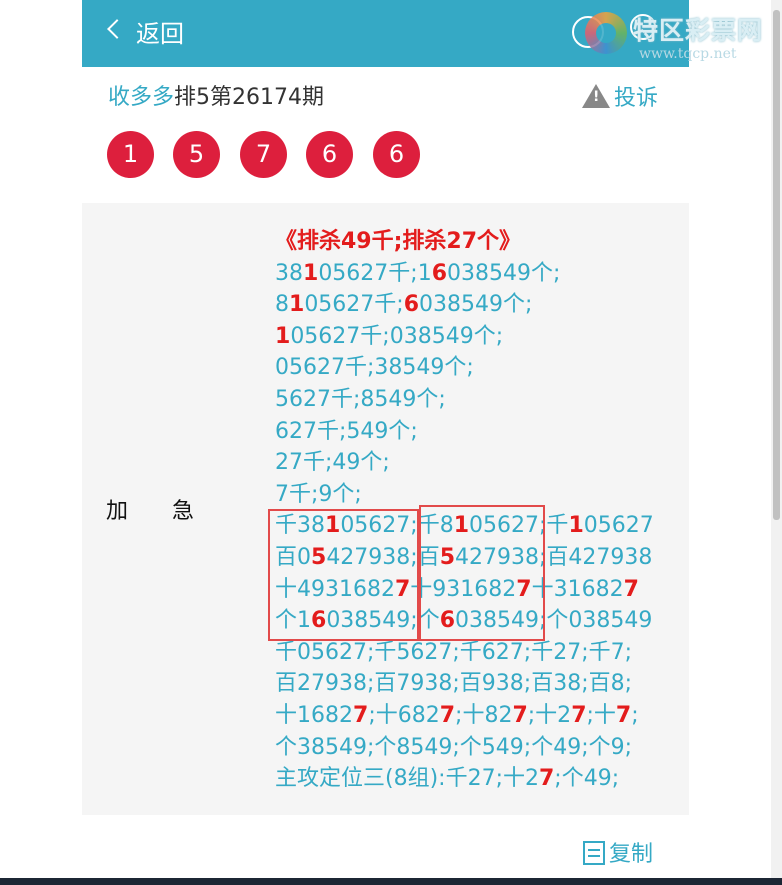 The image size is (782, 885). What do you see at coordinates (332, 463) in the screenshot?
I see `line-text: 27千;49个;` at bounding box center [332, 463].